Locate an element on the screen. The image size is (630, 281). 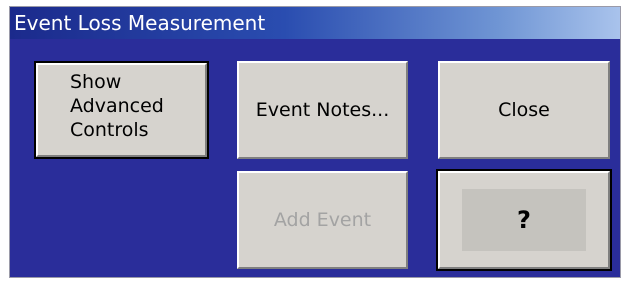
close-button: Close is located at coordinates (524, 110).